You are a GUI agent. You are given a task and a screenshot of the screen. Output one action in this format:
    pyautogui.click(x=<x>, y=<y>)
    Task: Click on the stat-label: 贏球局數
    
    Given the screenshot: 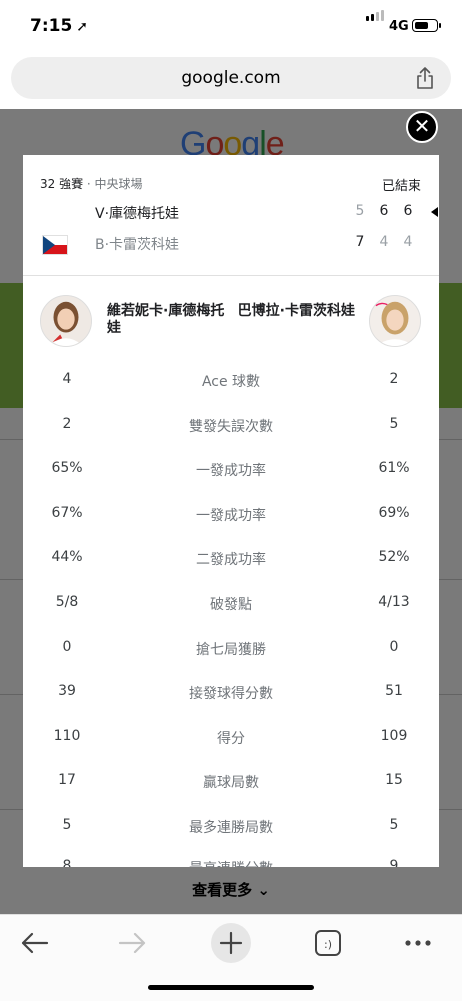 What is the action you would take?
    pyautogui.click(x=231, y=783)
    